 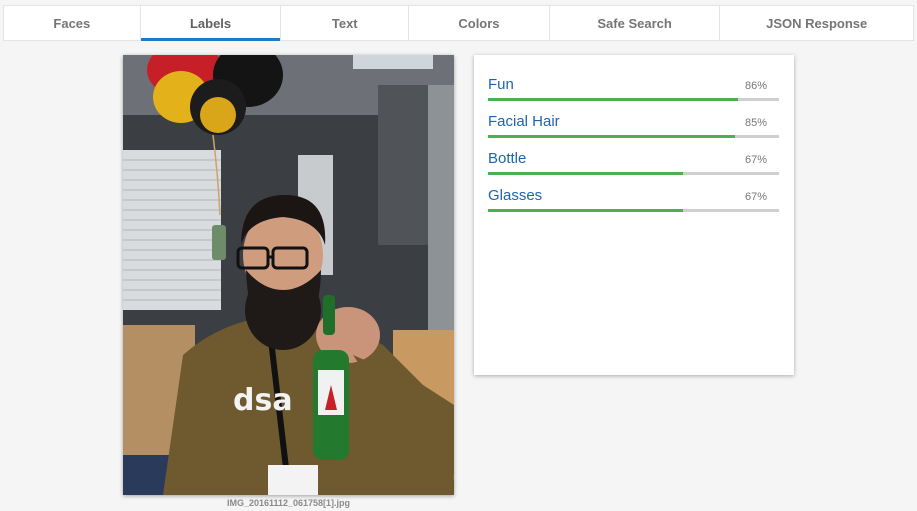 I want to click on label-name: Facial Hair, so click(x=524, y=121).